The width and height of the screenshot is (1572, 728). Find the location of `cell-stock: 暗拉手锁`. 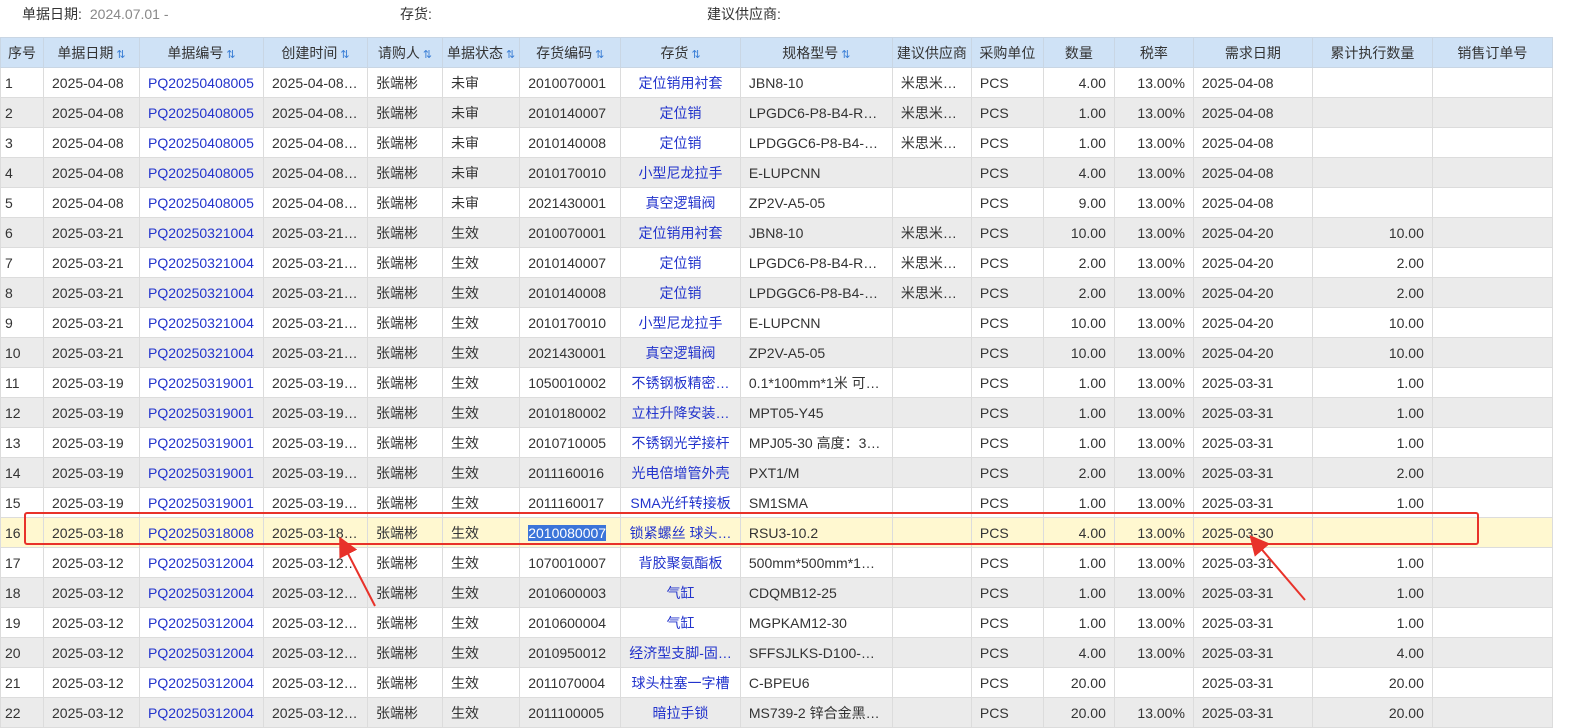

cell-stock: 暗拉手锁 is located at coordinates (680, 712).